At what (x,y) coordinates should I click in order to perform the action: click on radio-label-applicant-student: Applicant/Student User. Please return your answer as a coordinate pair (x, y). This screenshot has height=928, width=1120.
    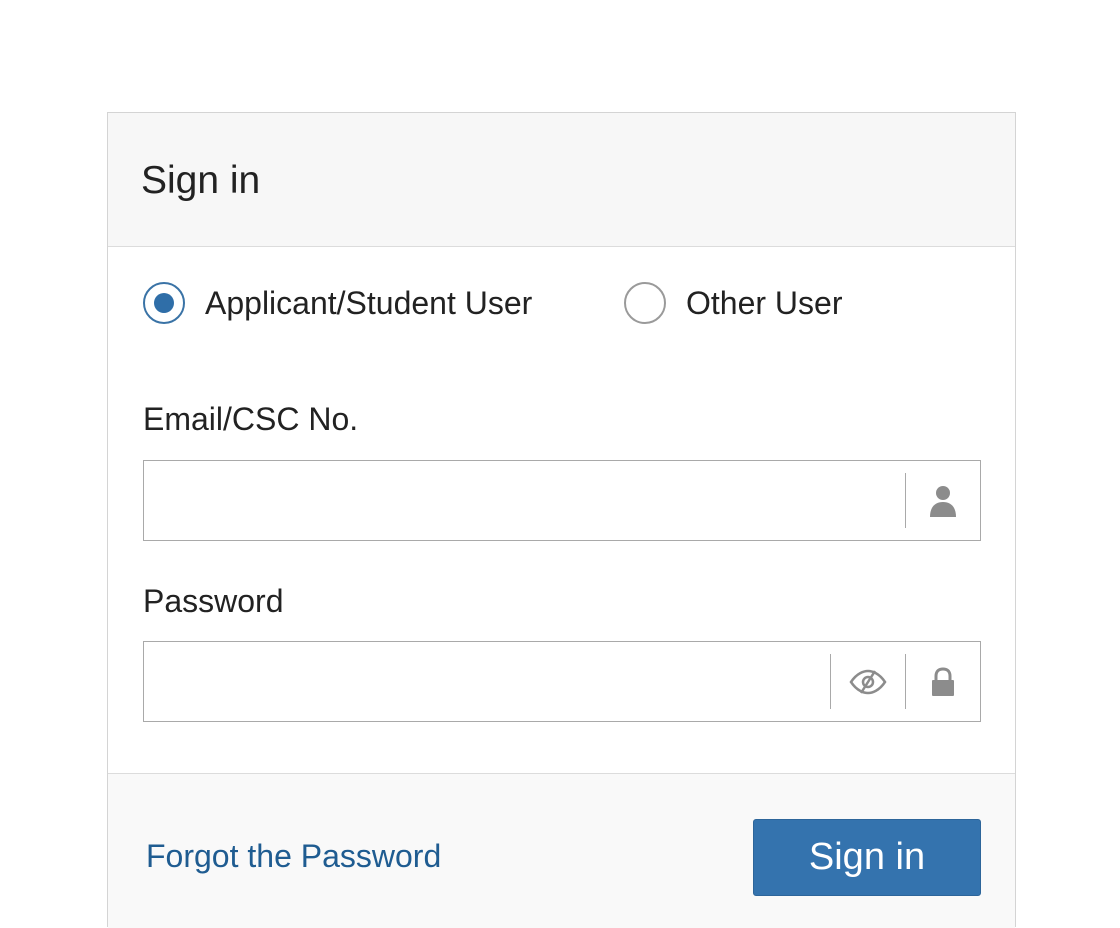
    Looking at the image, I should click on (369, 302).